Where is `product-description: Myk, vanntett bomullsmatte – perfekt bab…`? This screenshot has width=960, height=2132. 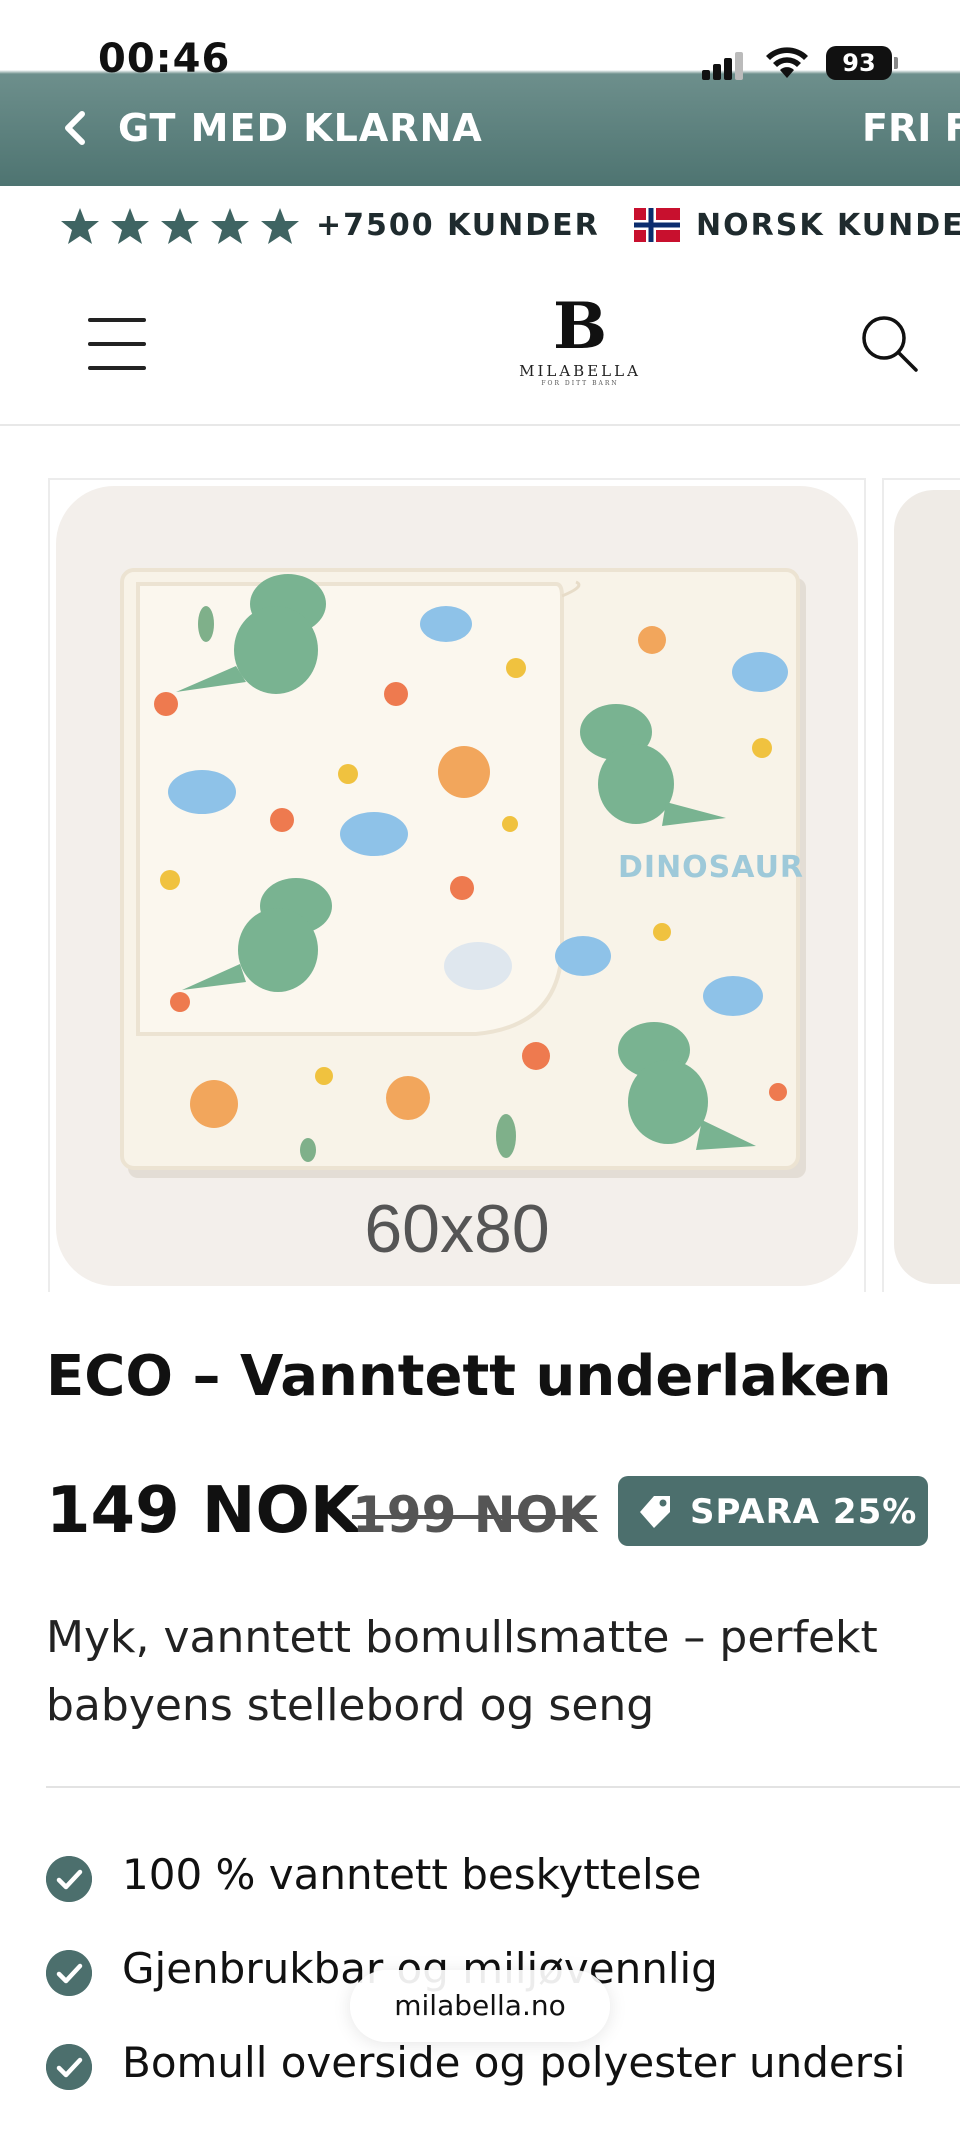
product-description: Myk, vanntett bomullsmatte – perfekt bab… is located at coordinates (462, 1671).